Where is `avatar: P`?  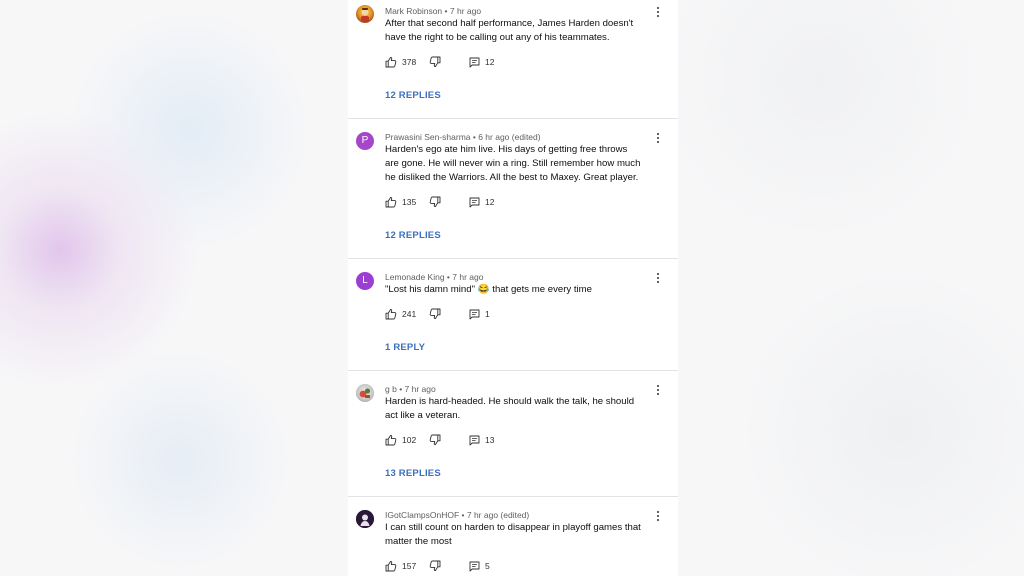 avatar: P is located at coordinates (365, 141).